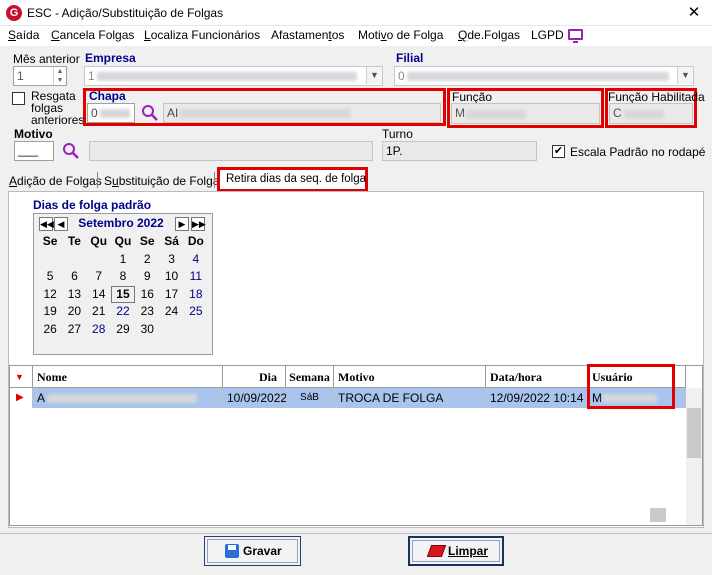 The width and height of the screenshot is (712, 575). Describe the element at coordinates (123, 312) in the screenshot. I see `calendar-day: 22` at that location.